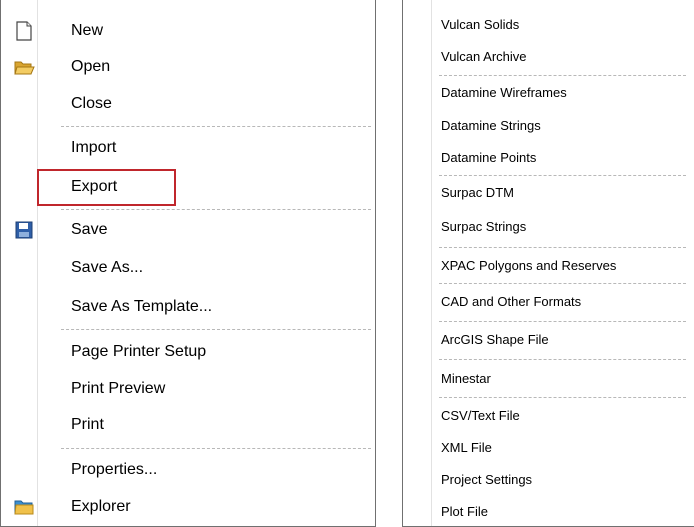  I want to click on floppy-disk-icon, so click(24, 230).